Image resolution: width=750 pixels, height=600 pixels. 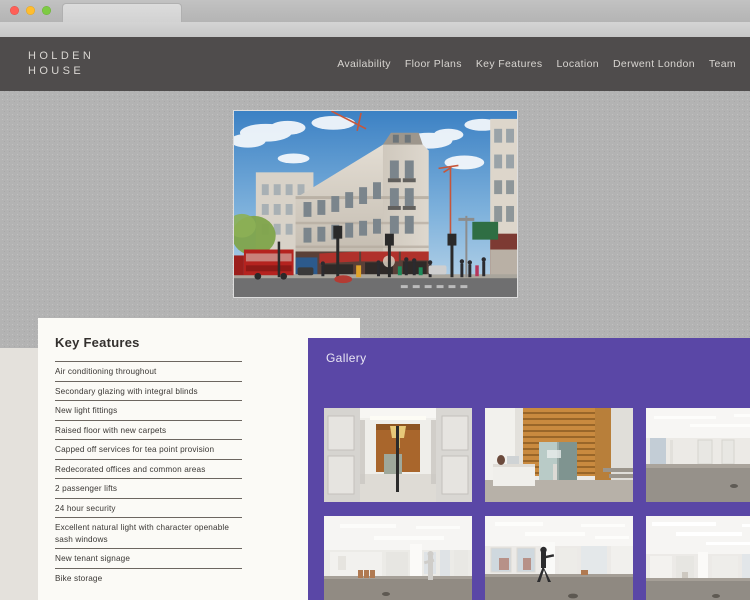 I want to click on key-feature-item: New light fittings, so click(x=148, y=410).